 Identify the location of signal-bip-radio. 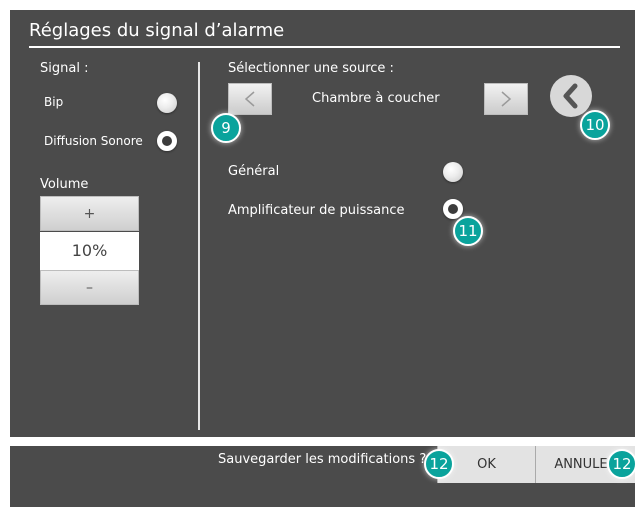
(167, 103).